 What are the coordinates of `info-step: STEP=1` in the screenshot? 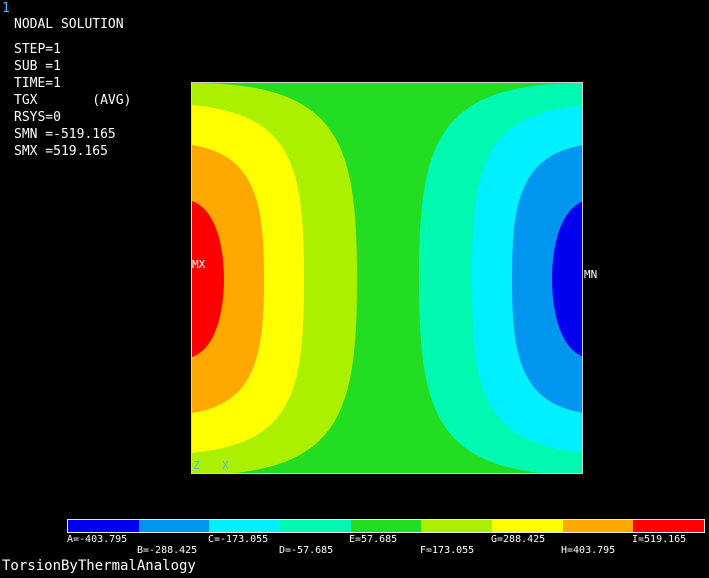 It's located at (37, 49).